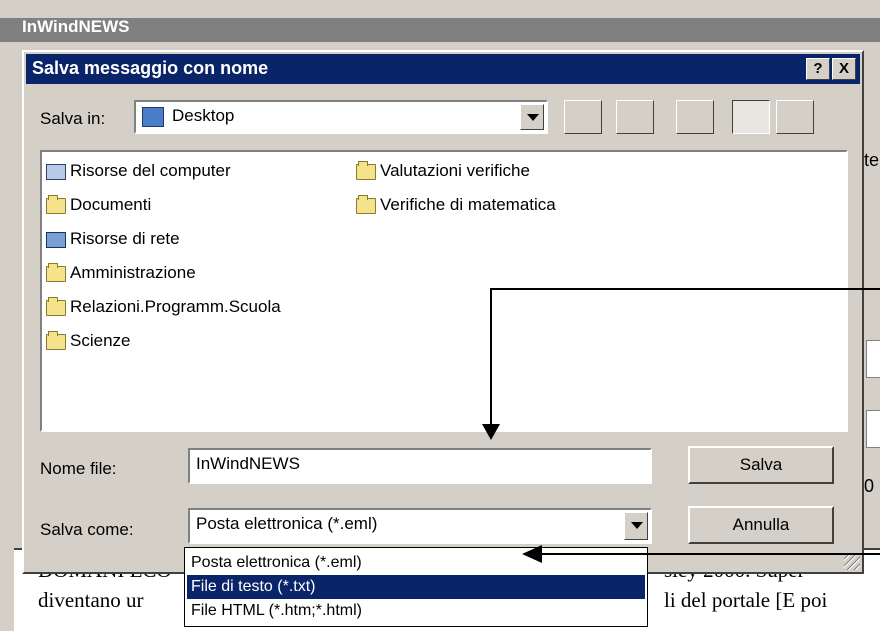 This screenshot has width=880, height=633. Describe the element at coordinates (583, 117) in the screenshot. I see `up-folder-button` at that location.